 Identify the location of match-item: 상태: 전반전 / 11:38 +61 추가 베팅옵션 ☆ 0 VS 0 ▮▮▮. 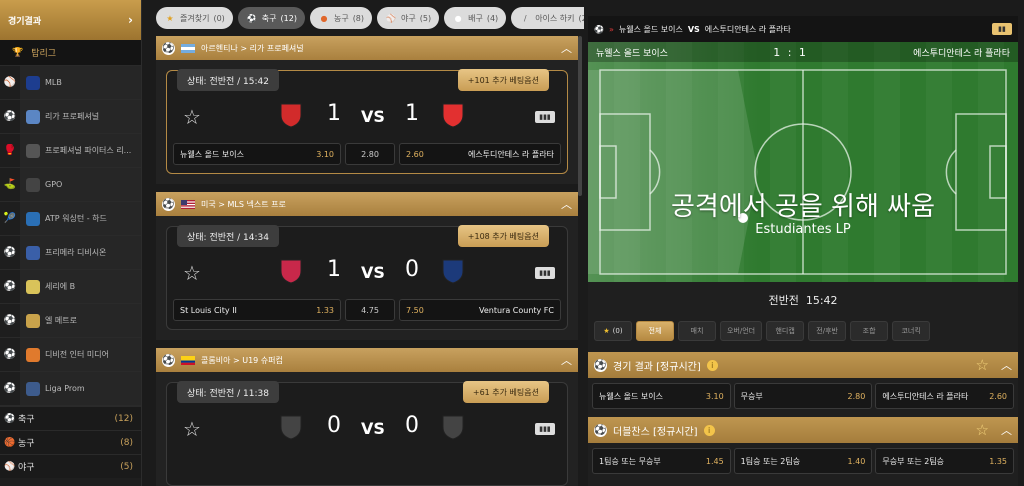
(367, 429).